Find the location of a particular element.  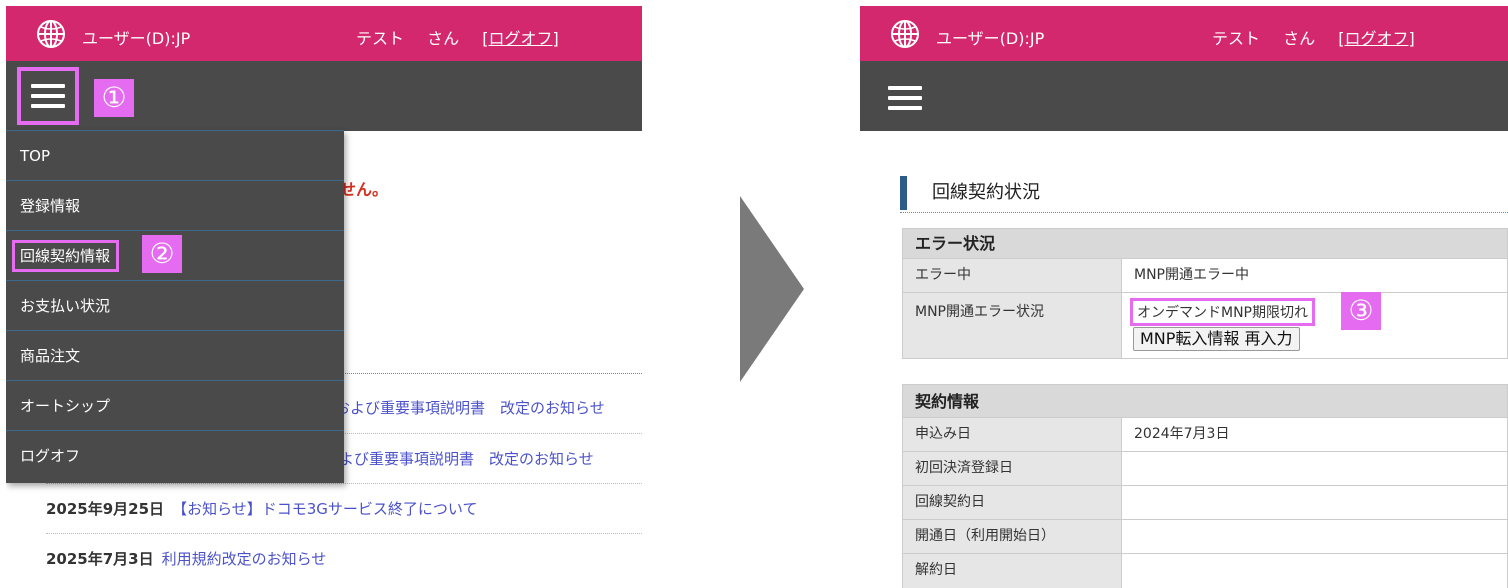

step-badge-1: ① is located at coordinates (114, 98).